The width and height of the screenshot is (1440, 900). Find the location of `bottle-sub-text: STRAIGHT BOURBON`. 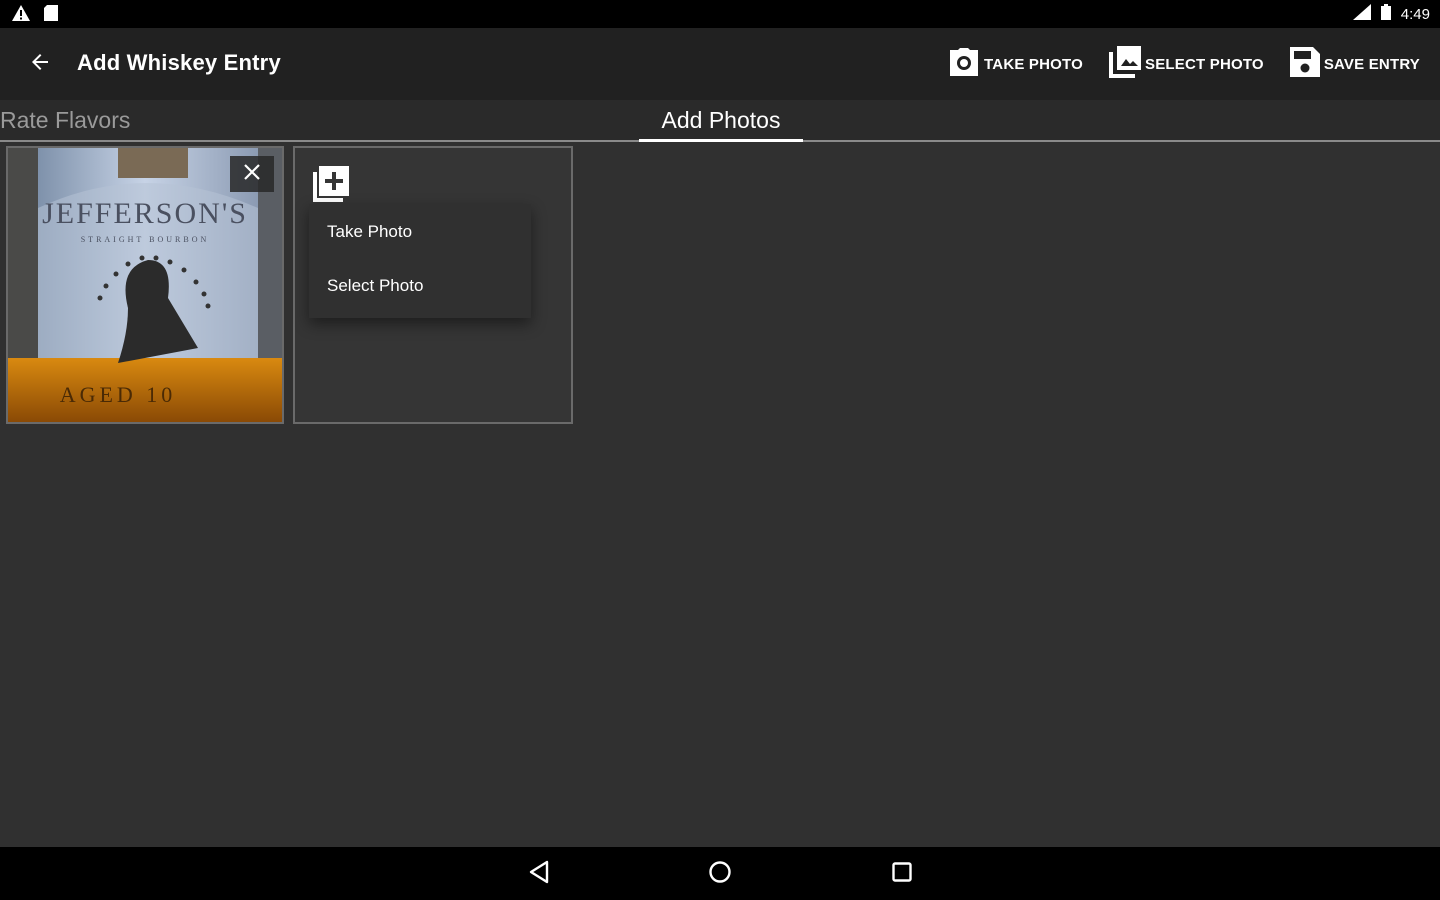

bottle-sub-text: STRAIGHT BOURBON is located at coordinates (145, 239).